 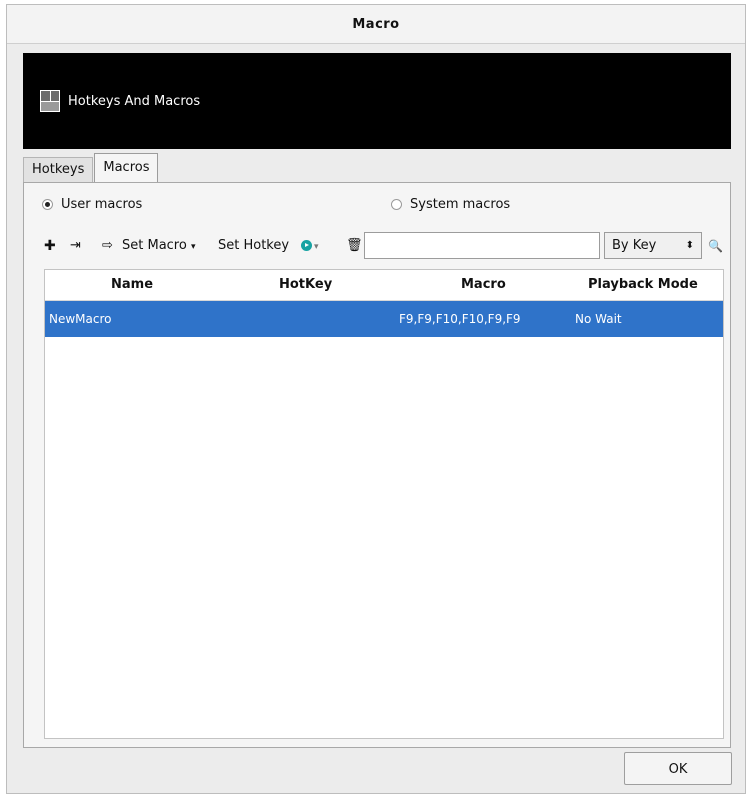 I want to click on banner-title: Hotkeys And Macros, so click(x=134, y=101).